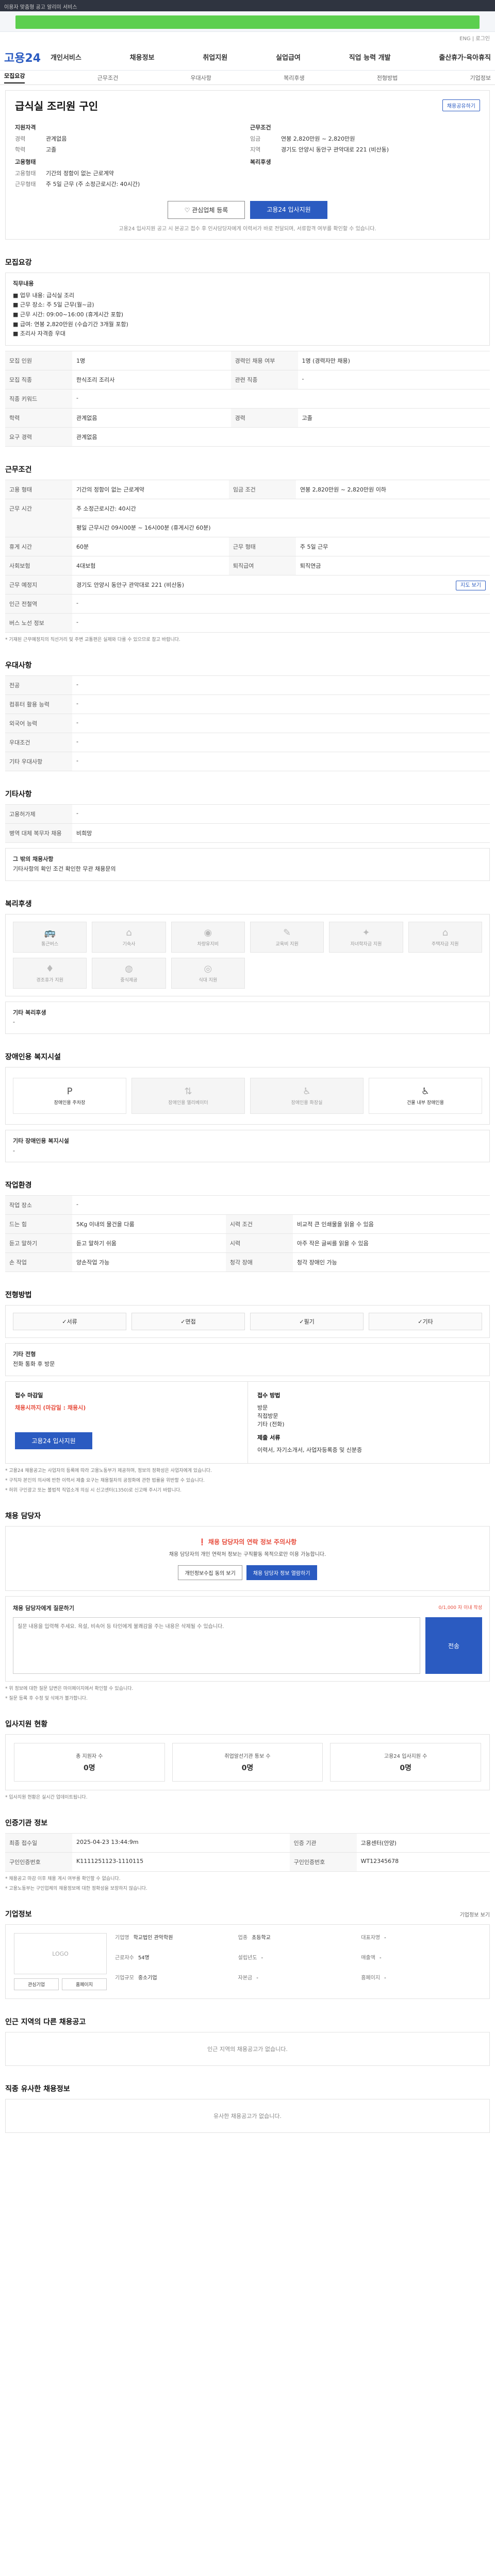 The image size is (495, 2576). What do you see at coordinates (188, 1322) in the screenshot?
I see `method-interview: ✓ 면접` at bounding box center [188, 1322].